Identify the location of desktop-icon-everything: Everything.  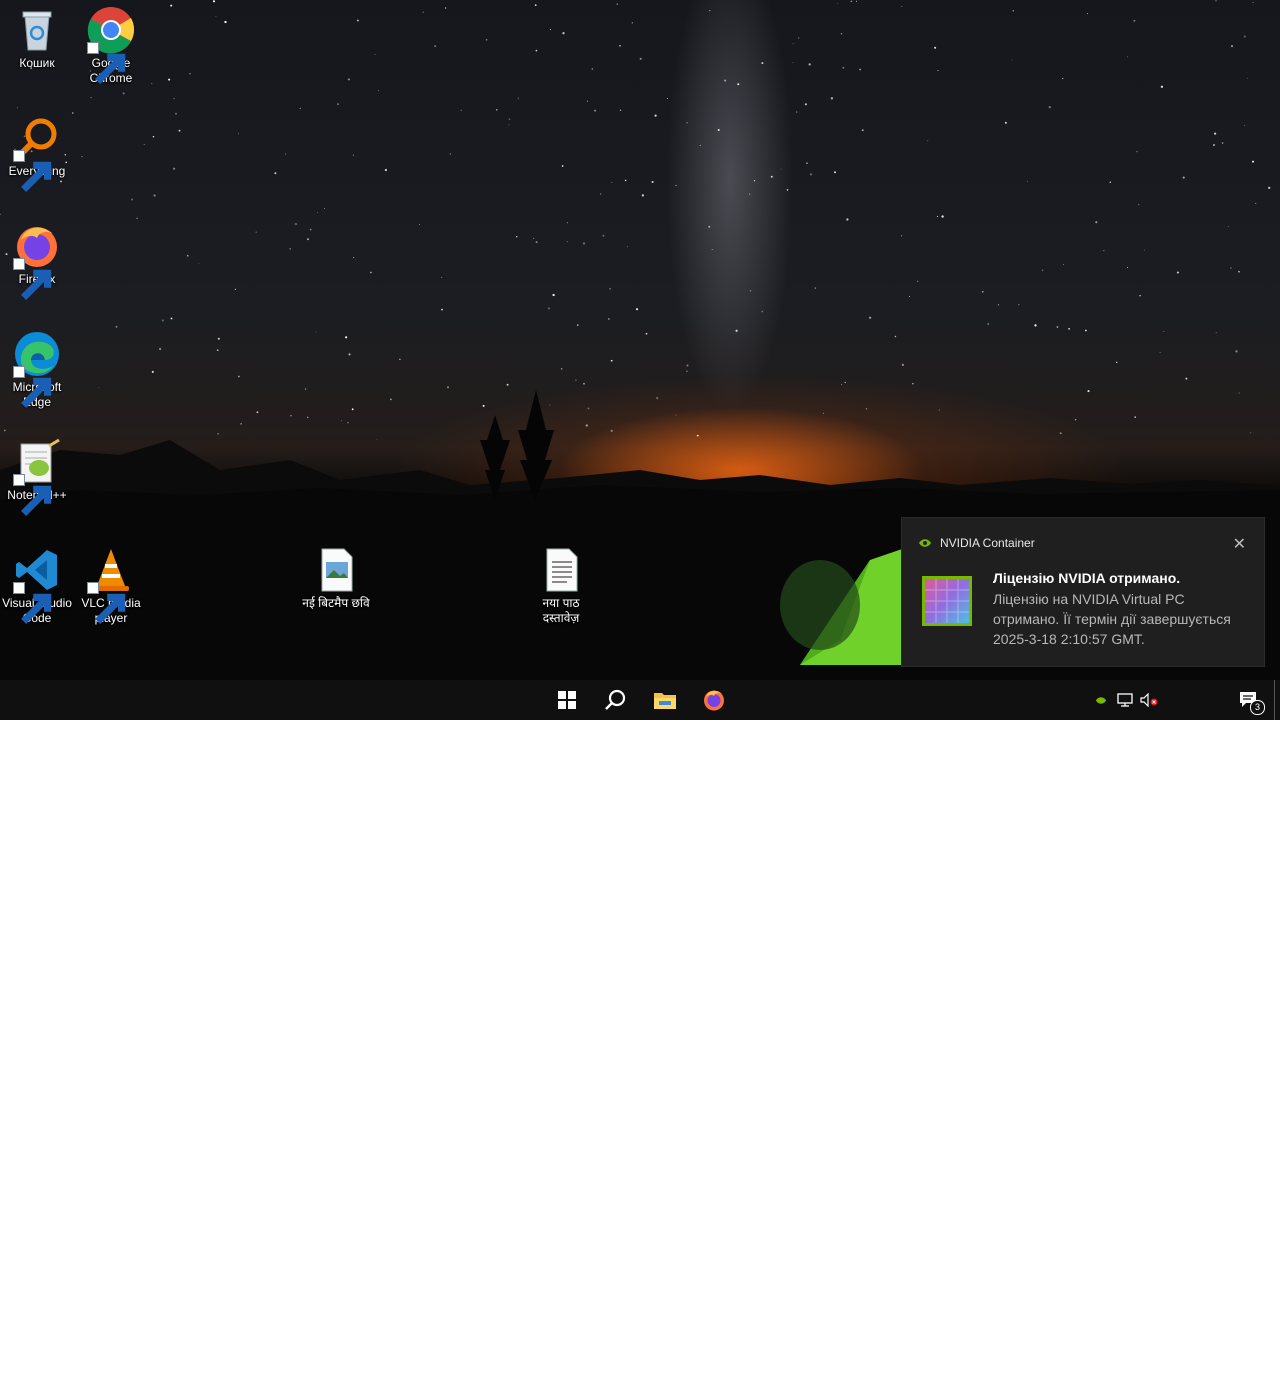
(37, 153).